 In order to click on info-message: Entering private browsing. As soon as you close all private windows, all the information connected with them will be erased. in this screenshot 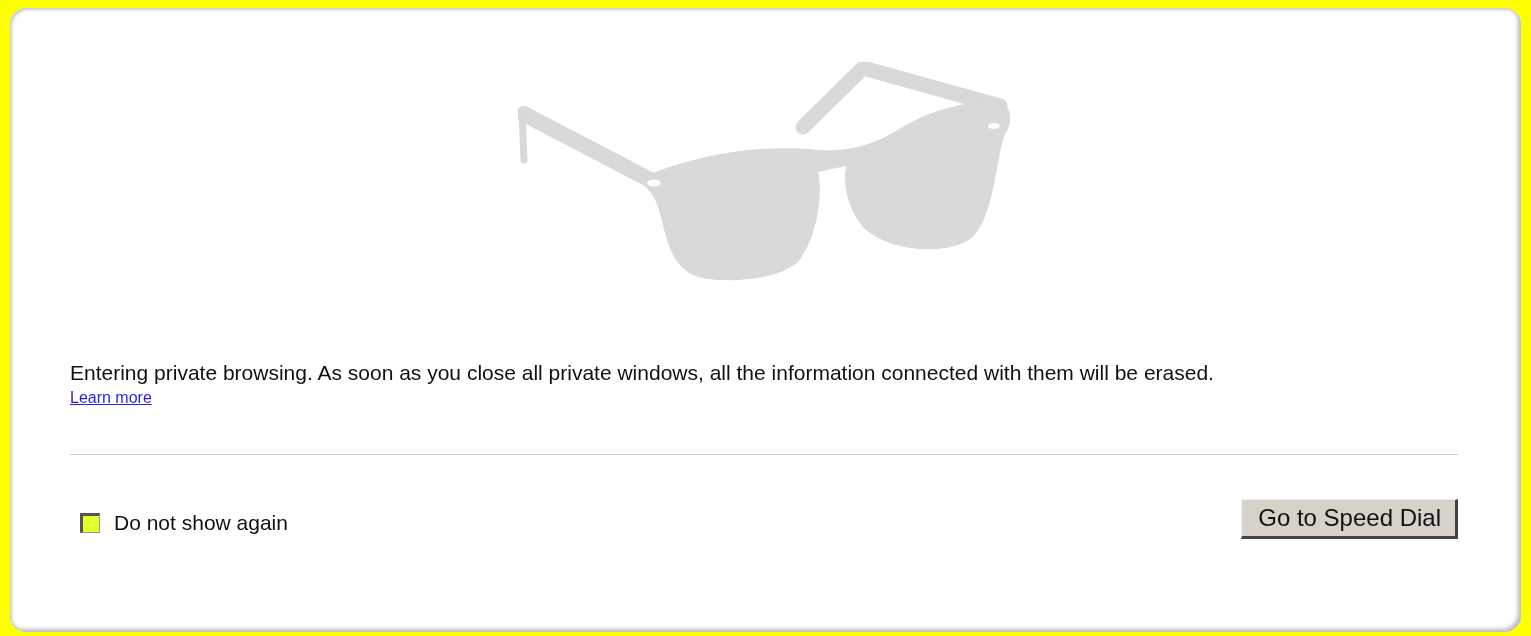, I will do `click(642, 373)`.